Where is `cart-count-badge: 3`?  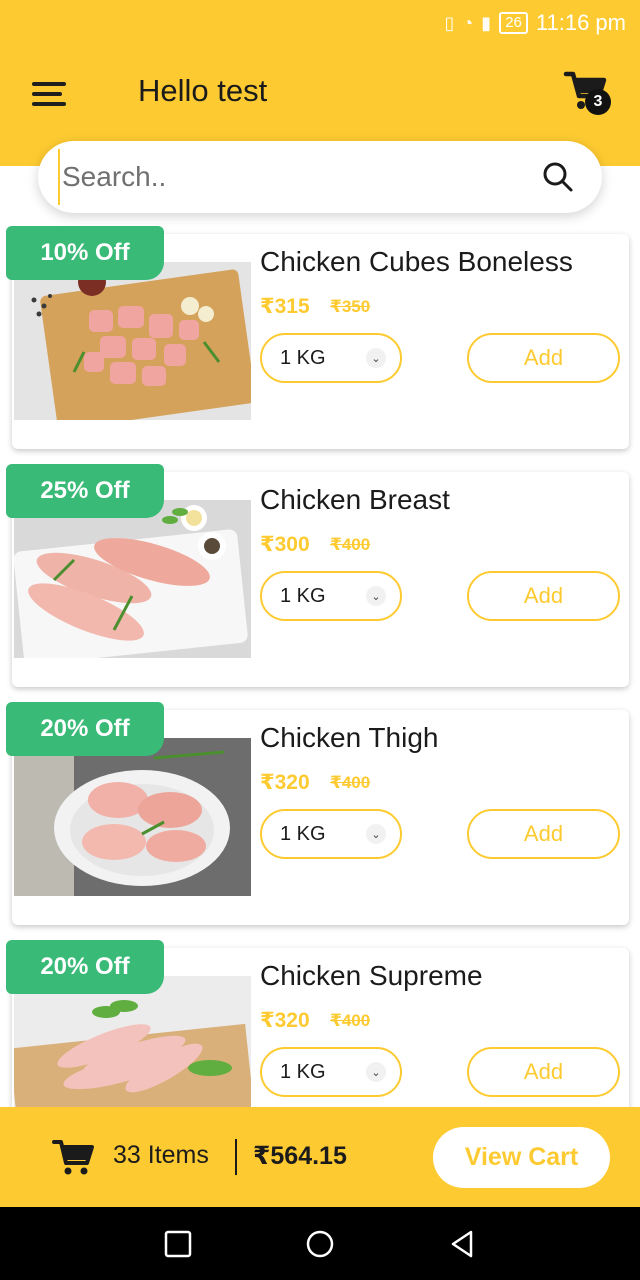
cart-count-badge: 3 is located at coordinates (598, 102).